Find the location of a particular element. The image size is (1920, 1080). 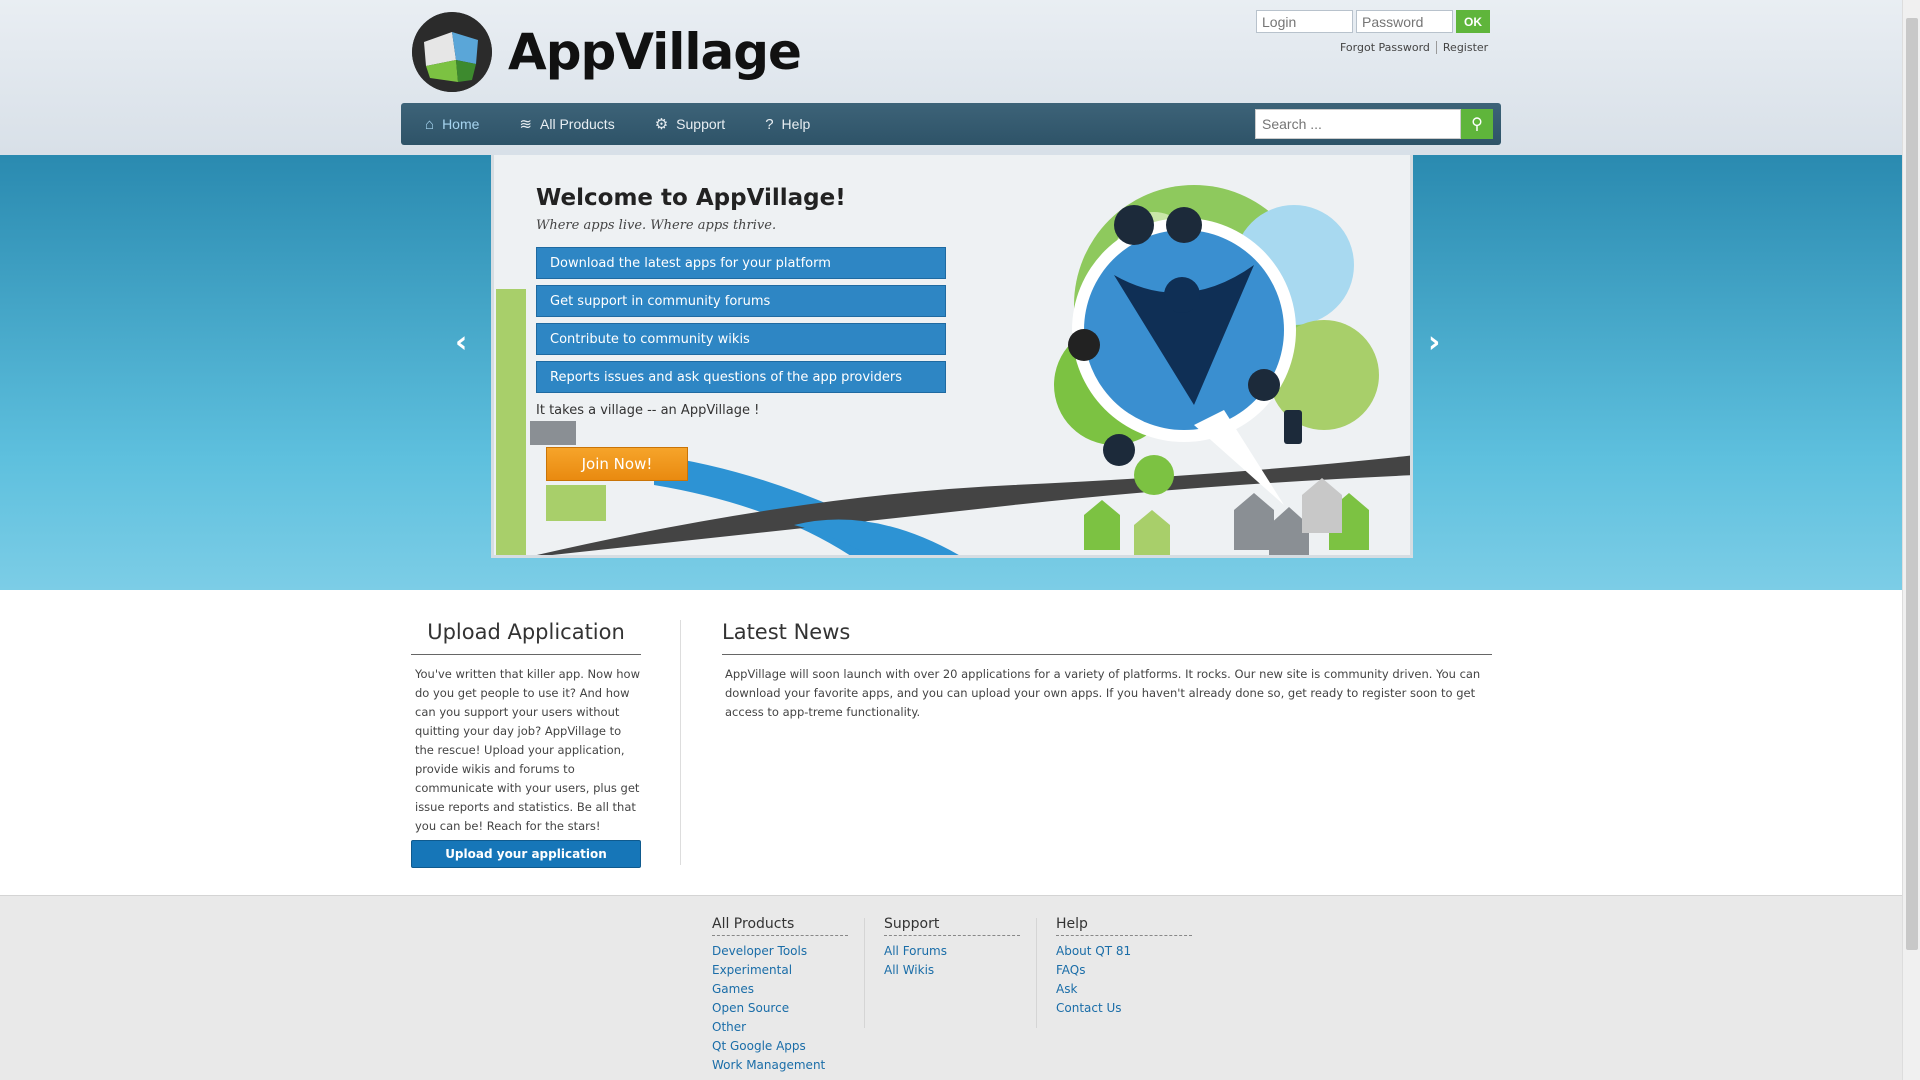

welcome-title: Welcome to AppVillage! is located at coordinates (691, 198).